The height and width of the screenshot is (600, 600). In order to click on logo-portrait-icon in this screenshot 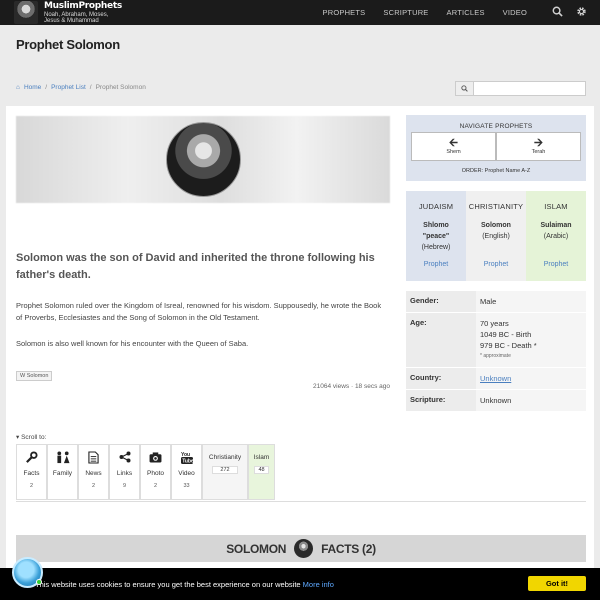, I will do `click(26, 12)`.